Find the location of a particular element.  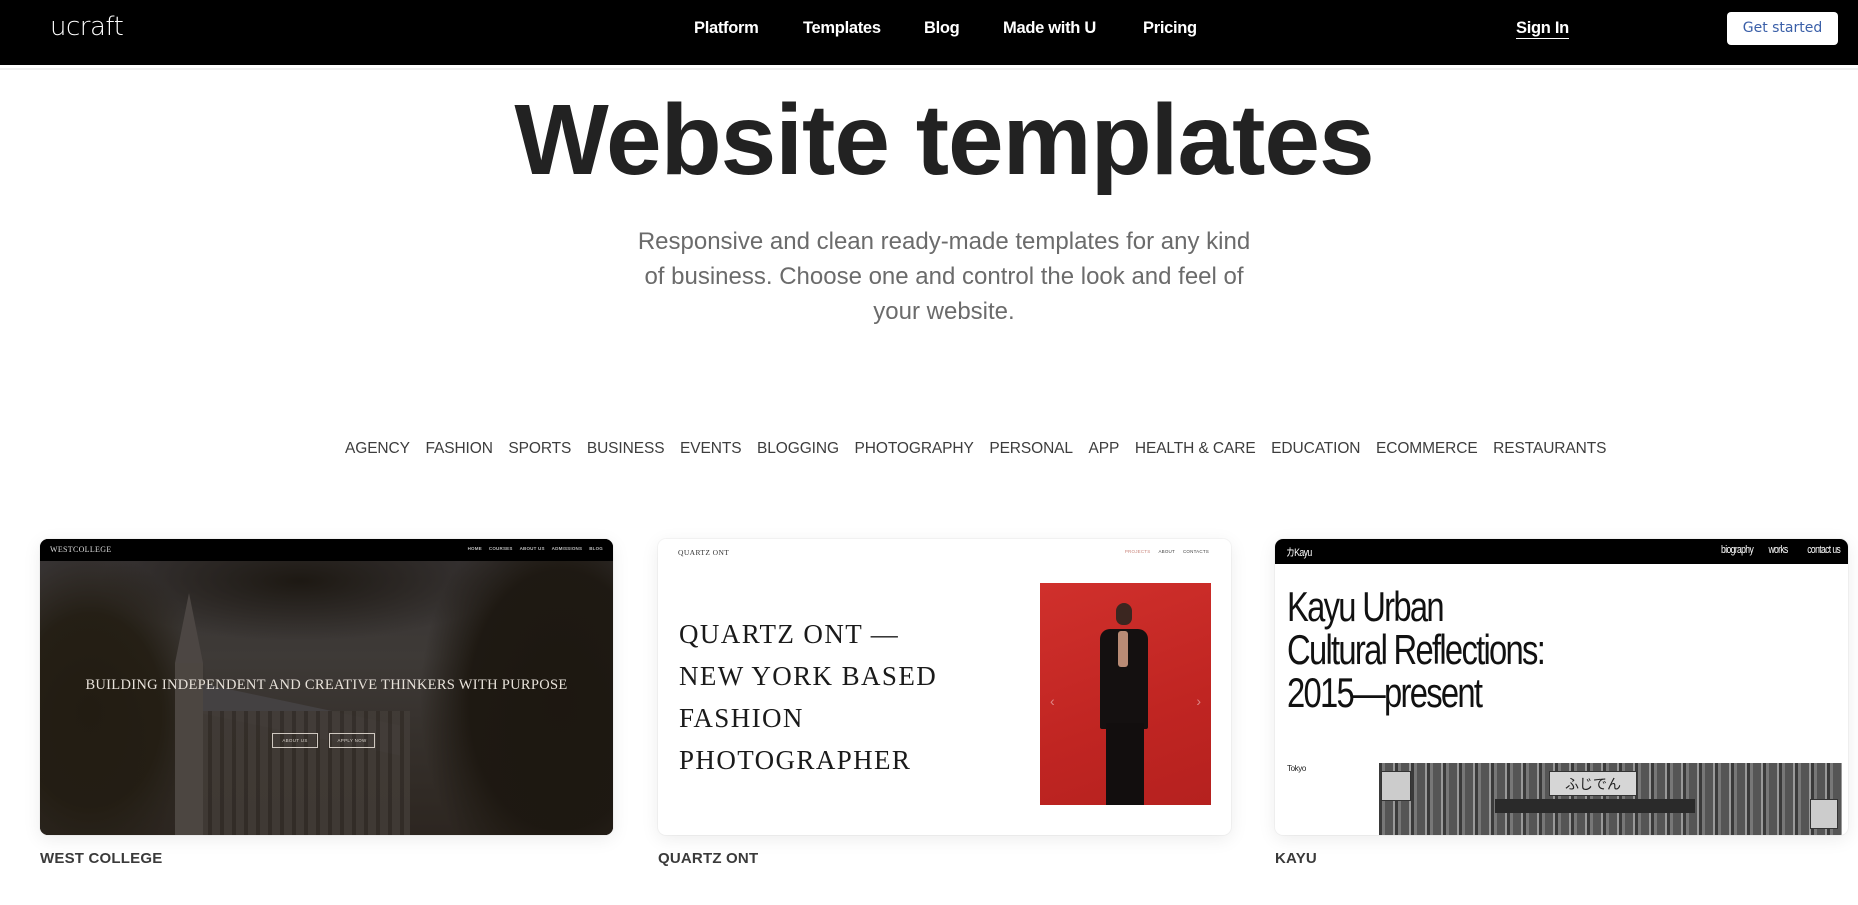

photo-overlay is located at coordinates (326, 698).